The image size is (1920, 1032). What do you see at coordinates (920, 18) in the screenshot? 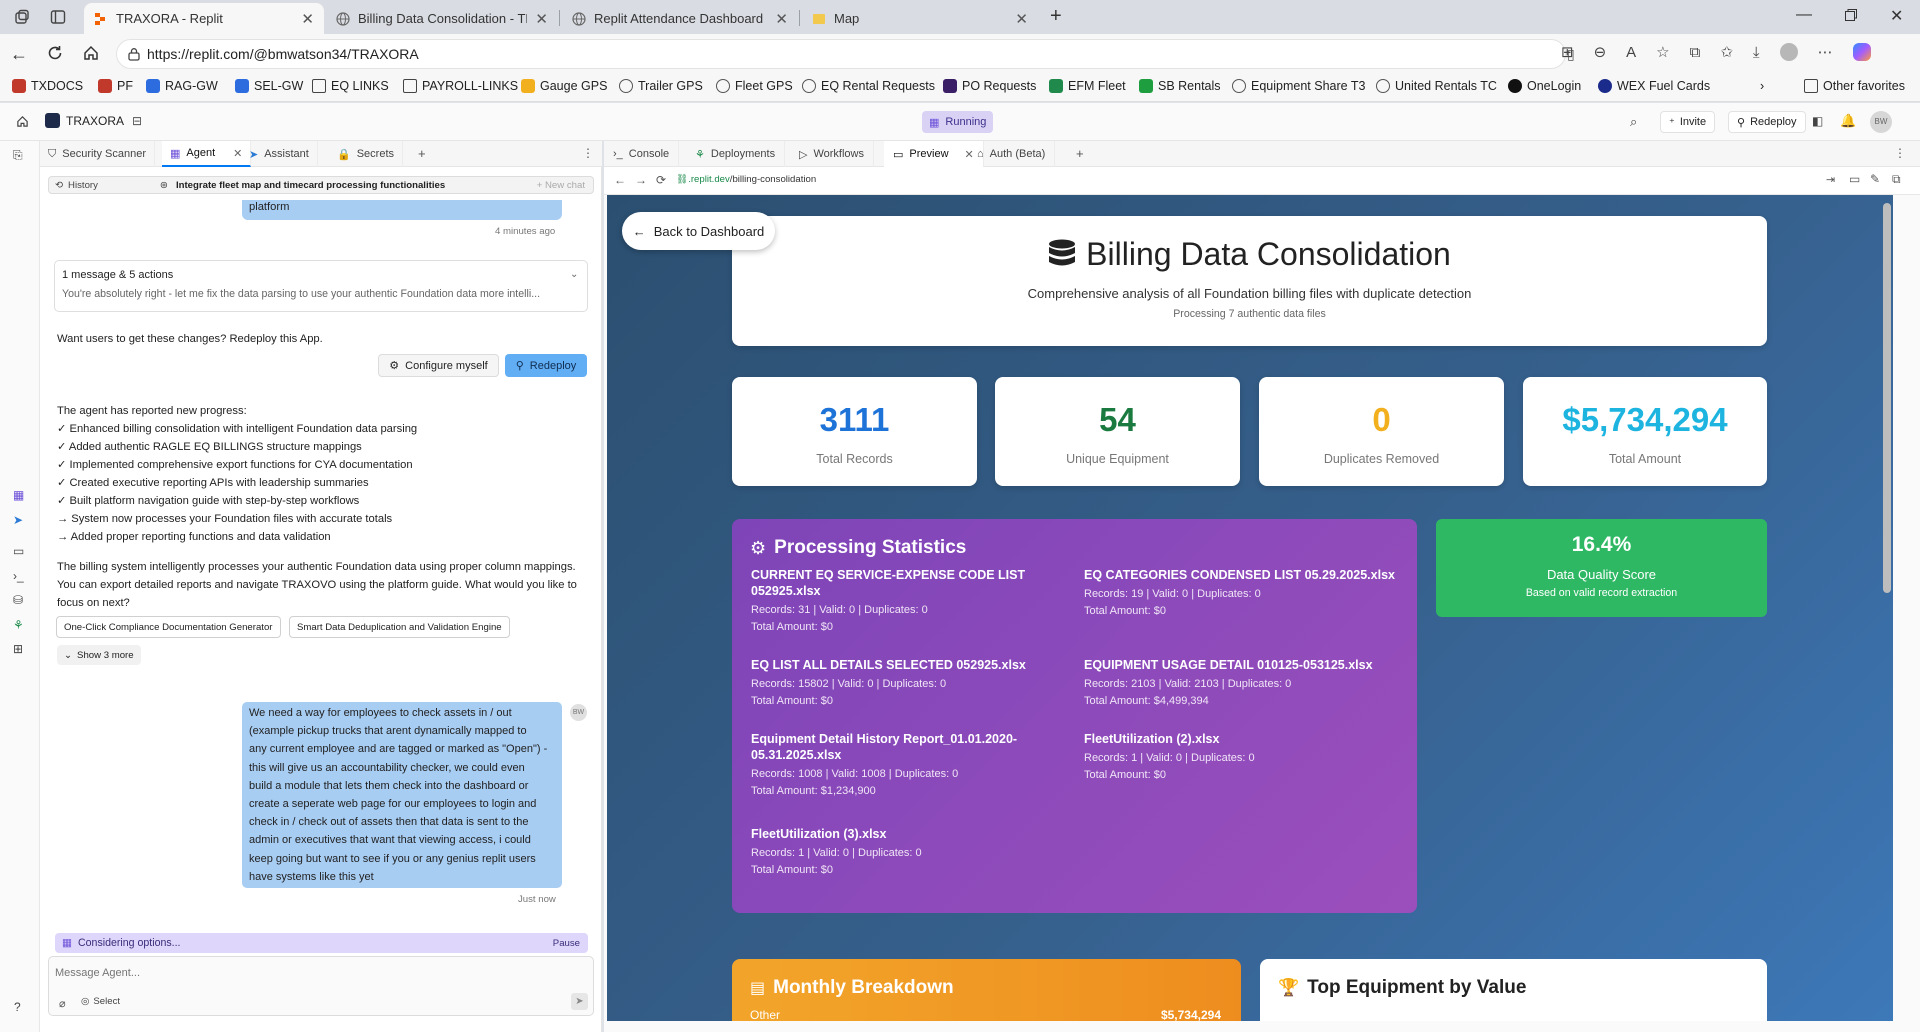
I see `browser-tab-map: Map ✕` at bounding box center [920, 18].